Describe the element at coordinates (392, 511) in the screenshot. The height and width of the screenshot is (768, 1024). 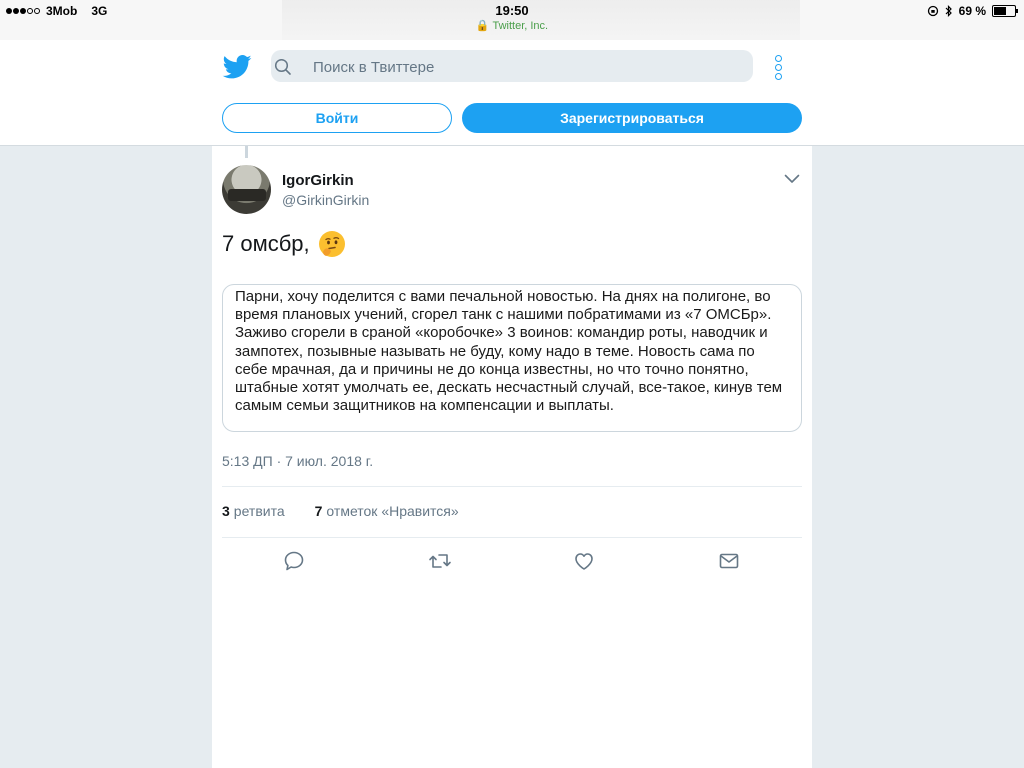
I see `likes-label: отметок «Нравится»` at that location.